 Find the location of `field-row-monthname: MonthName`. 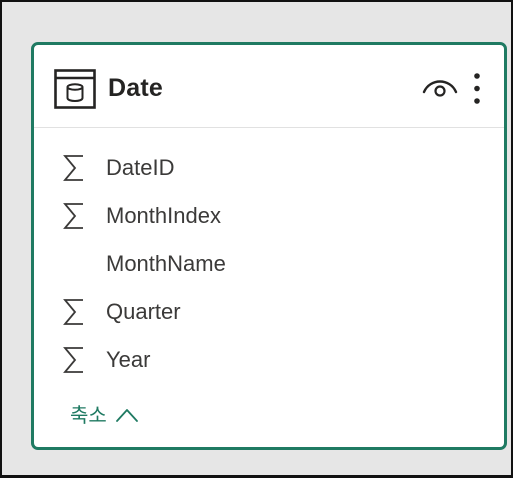

field-row-monthname: MonthName is located at coordinates (269, 265).